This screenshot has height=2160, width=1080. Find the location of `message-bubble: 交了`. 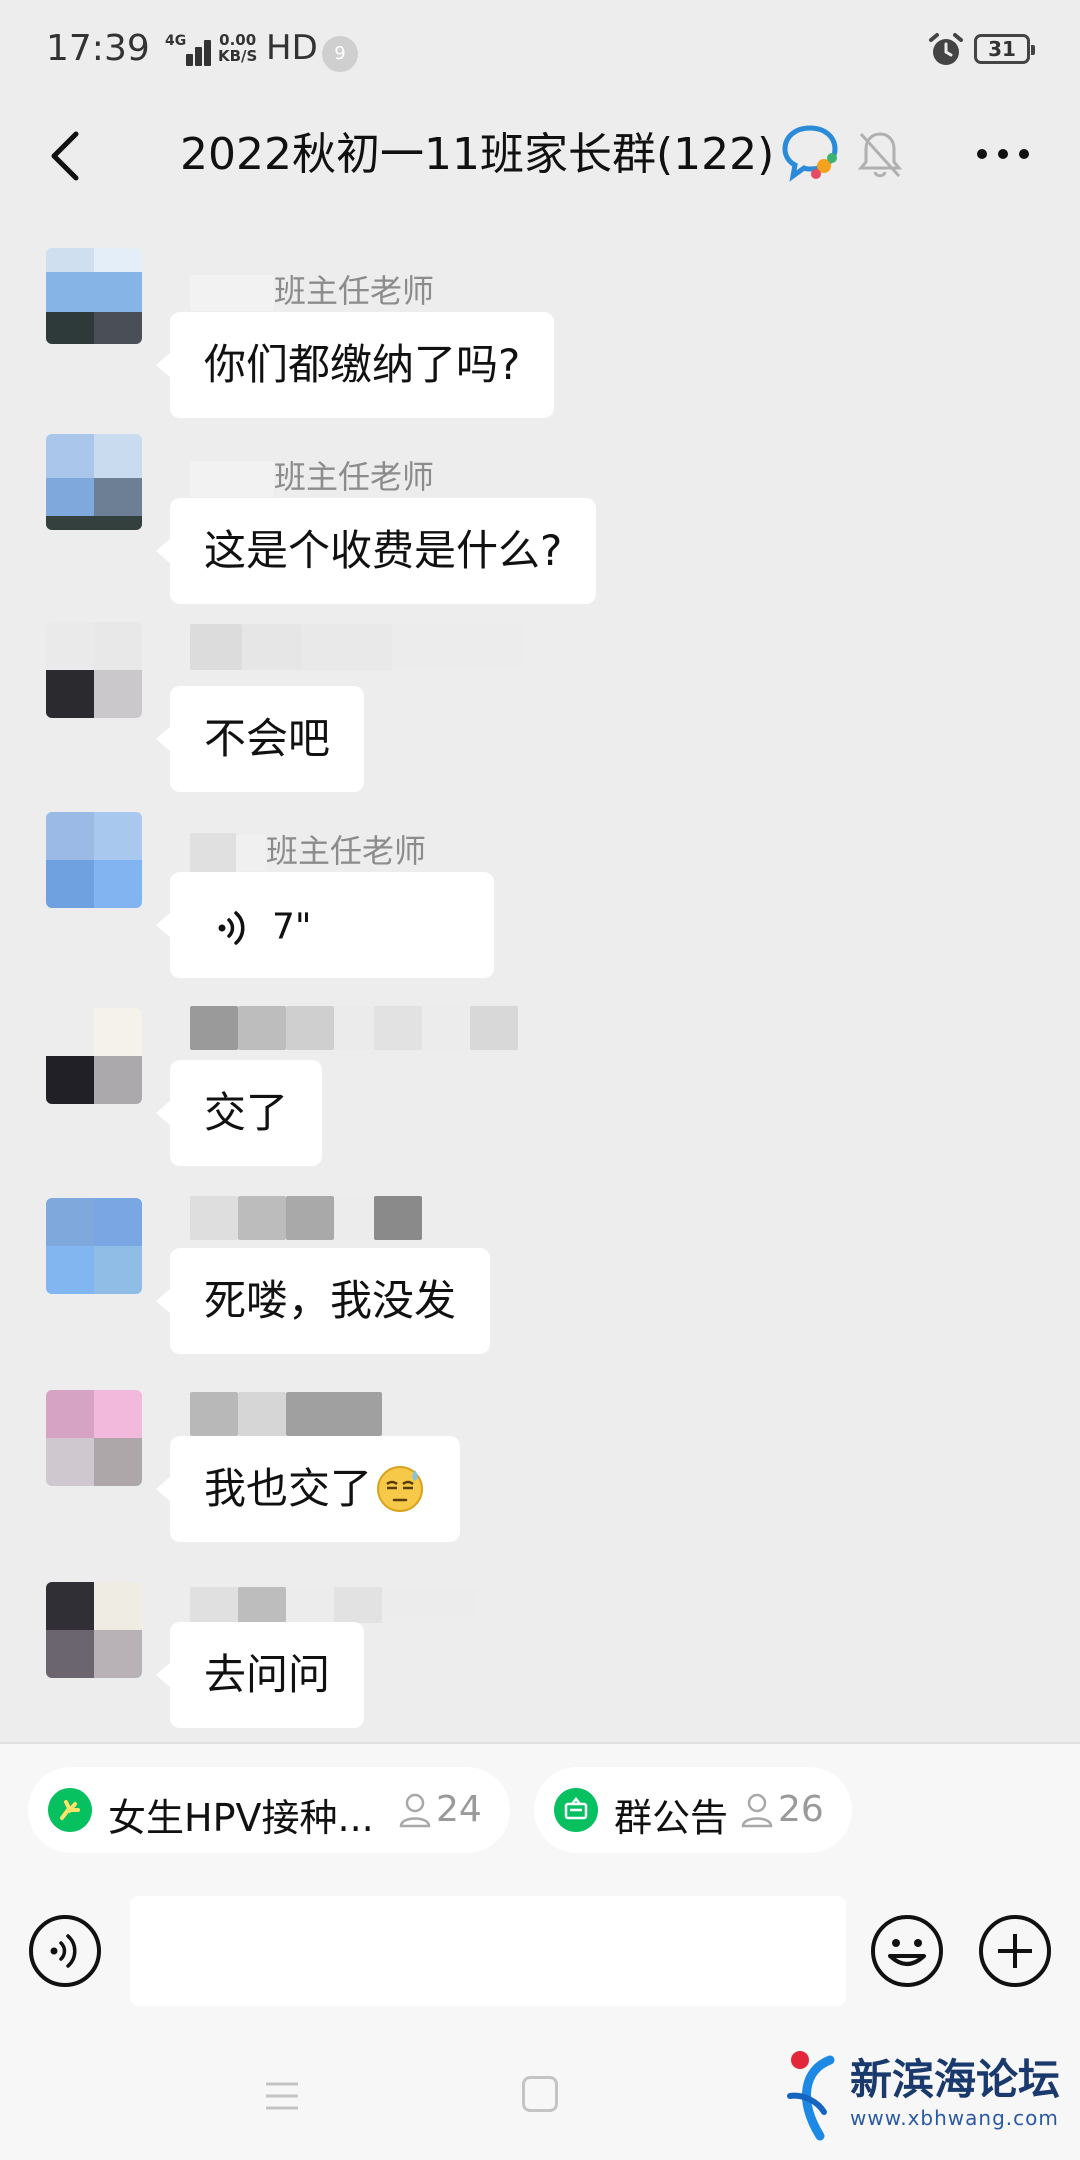

message-bubble: 交了 is located at coordinates (239, 1113).